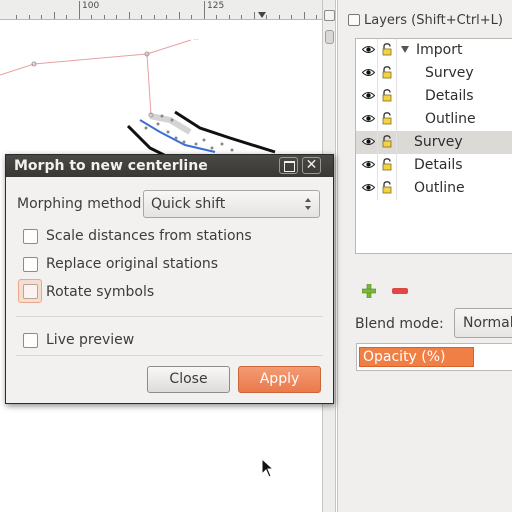  I want to click on scale-distances-label: Scale distances from stations, so click(149, 236).